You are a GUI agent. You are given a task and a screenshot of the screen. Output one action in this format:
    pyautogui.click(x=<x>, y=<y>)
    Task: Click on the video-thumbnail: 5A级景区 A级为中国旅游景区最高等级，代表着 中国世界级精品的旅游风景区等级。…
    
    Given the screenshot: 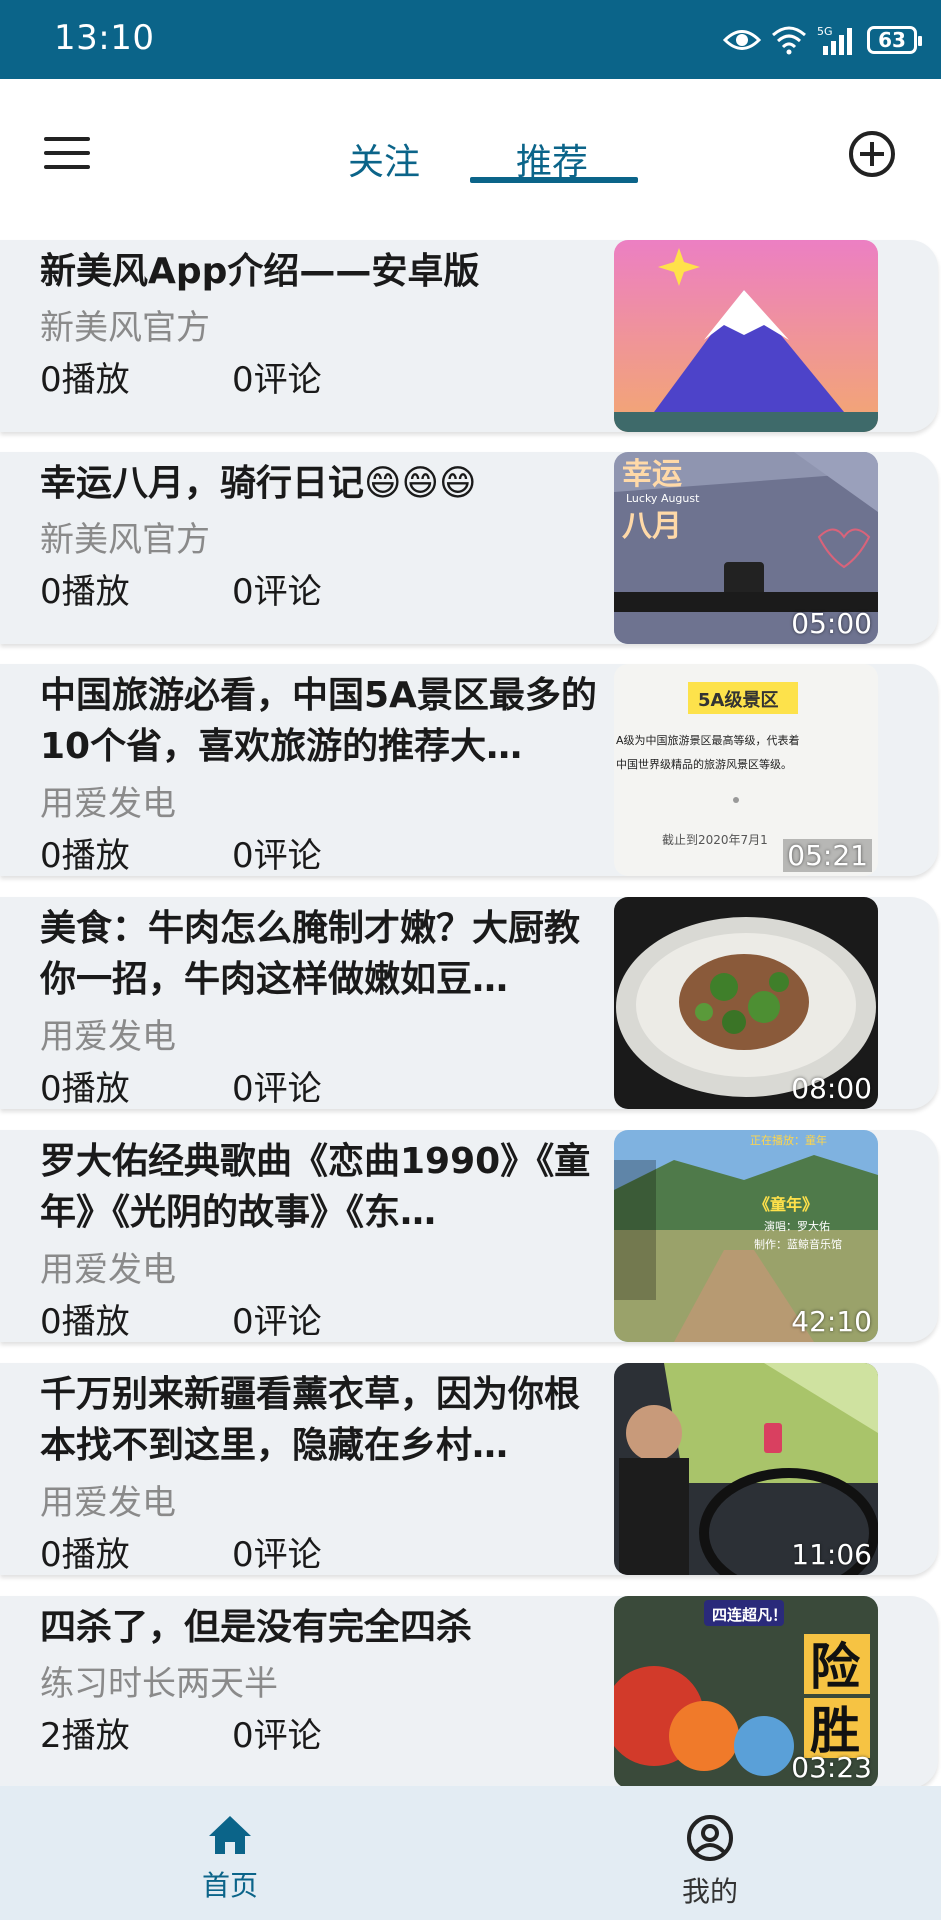 What is the action you would take?
    pyautogui.click(x=746, y=770)
    